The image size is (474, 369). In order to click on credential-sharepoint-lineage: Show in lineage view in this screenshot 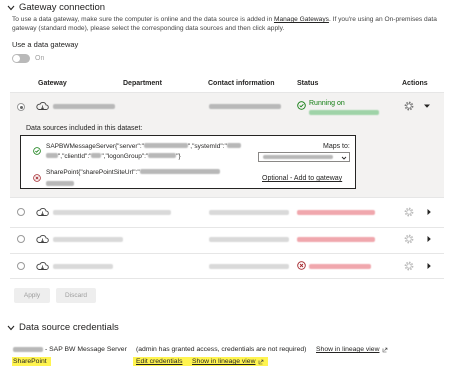, I will do `click(228, 361)`.